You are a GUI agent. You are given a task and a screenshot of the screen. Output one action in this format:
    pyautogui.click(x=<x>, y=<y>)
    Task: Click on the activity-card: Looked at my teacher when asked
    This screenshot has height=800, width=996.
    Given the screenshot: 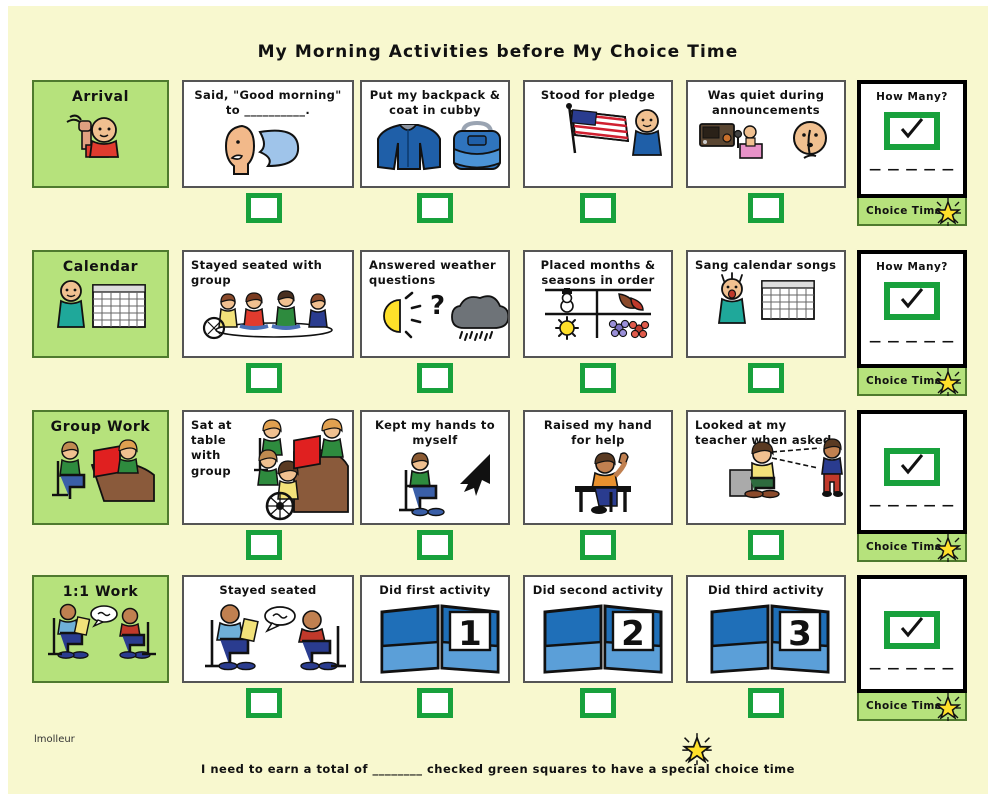 What is the action you would take?
    pyautogui.click(x=766, y=467)
    